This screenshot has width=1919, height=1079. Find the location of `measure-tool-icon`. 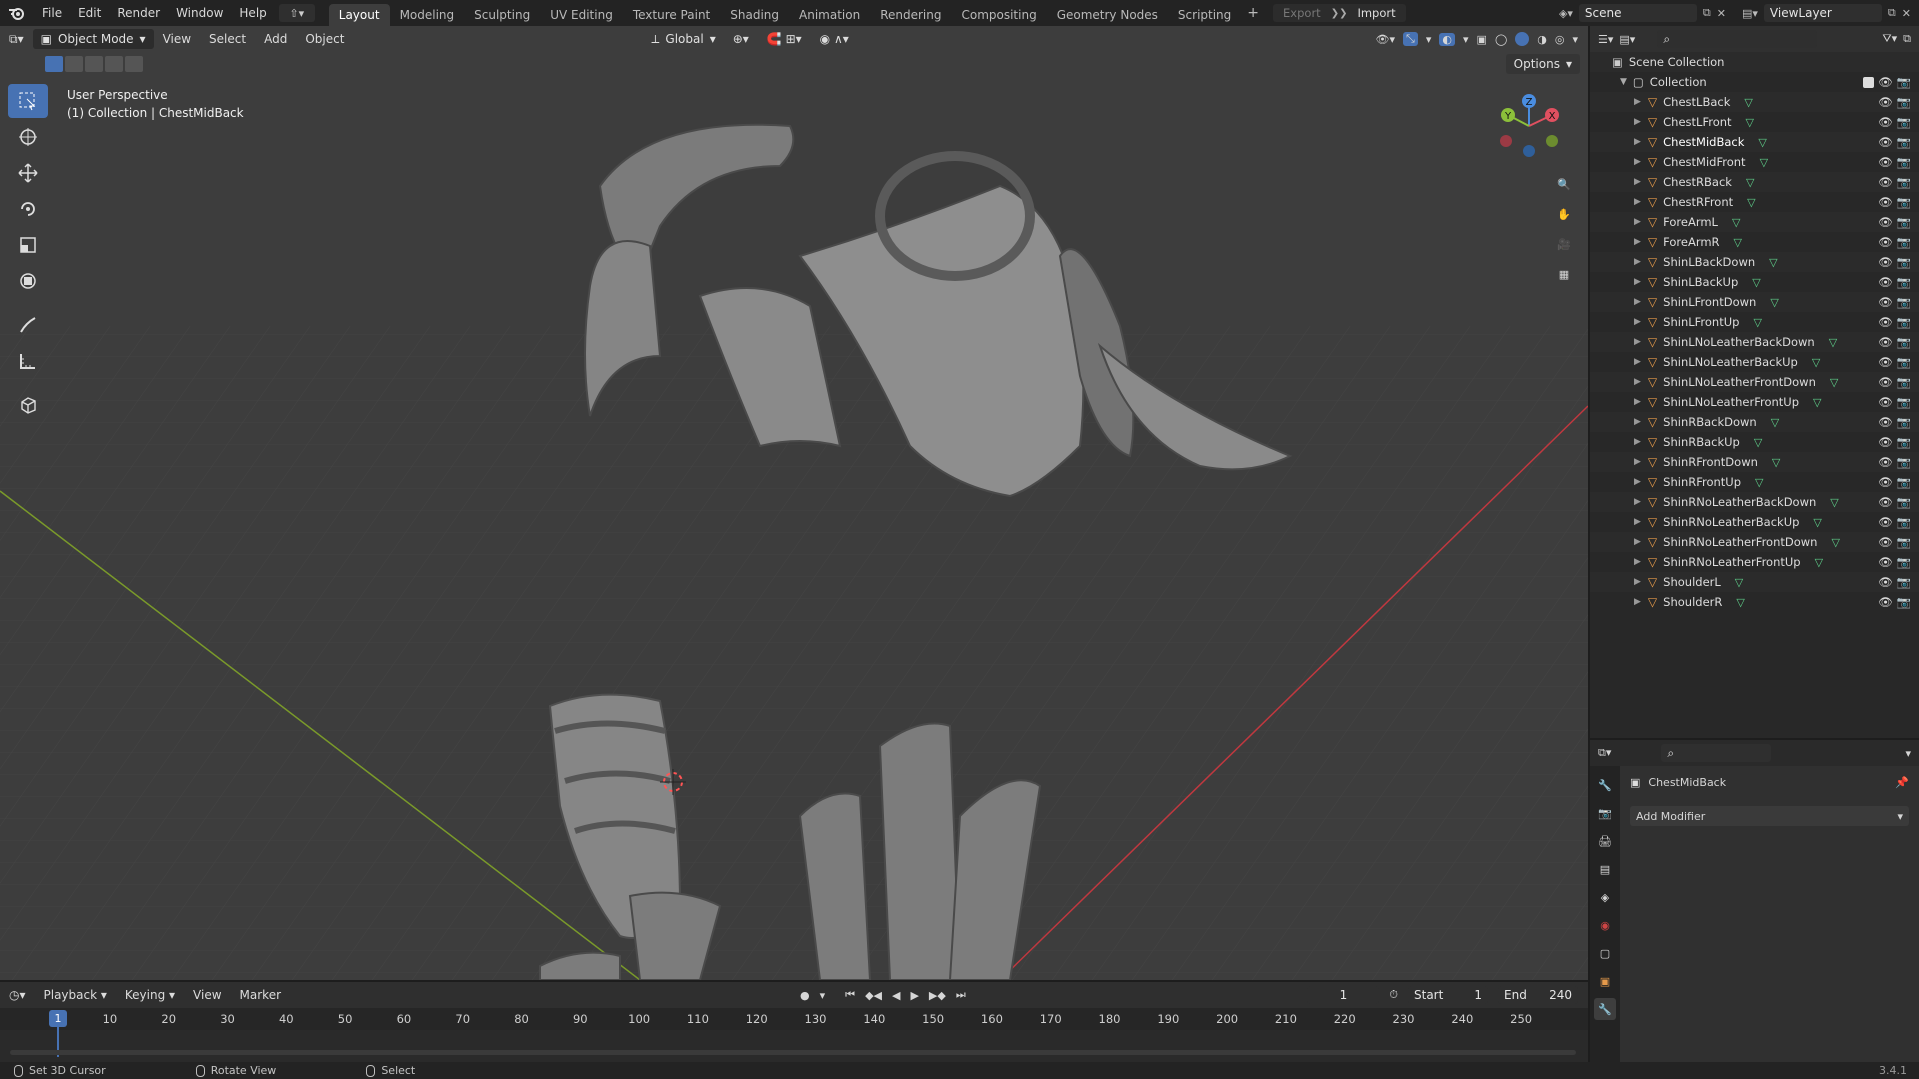

measure-tool-icon is located at coordinates (28, 361).